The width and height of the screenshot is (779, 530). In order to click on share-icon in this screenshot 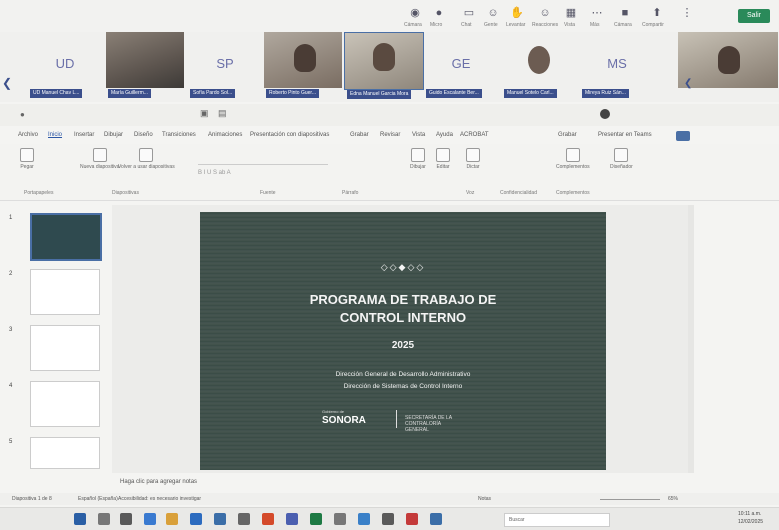, I will do `click(683, 136)`.